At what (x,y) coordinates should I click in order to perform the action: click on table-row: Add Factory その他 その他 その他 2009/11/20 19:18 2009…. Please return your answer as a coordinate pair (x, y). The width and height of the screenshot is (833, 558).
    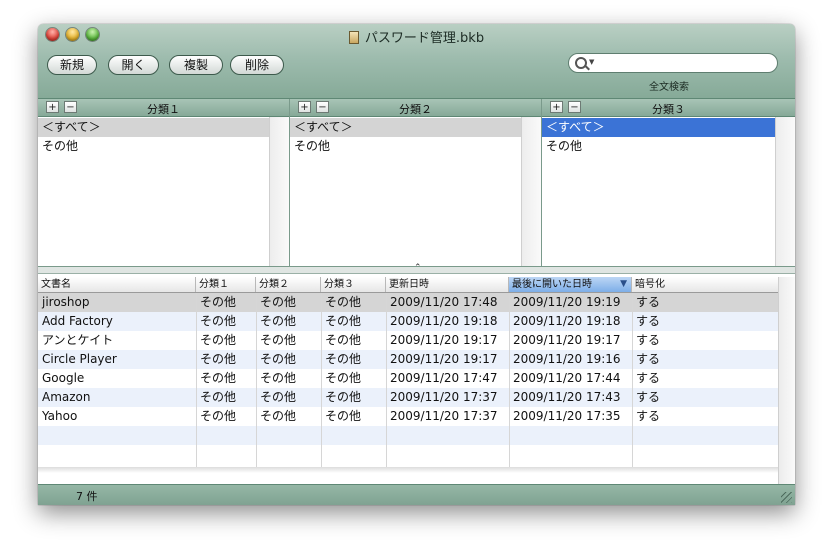
    Looking at the image, I should click on (408, 321).